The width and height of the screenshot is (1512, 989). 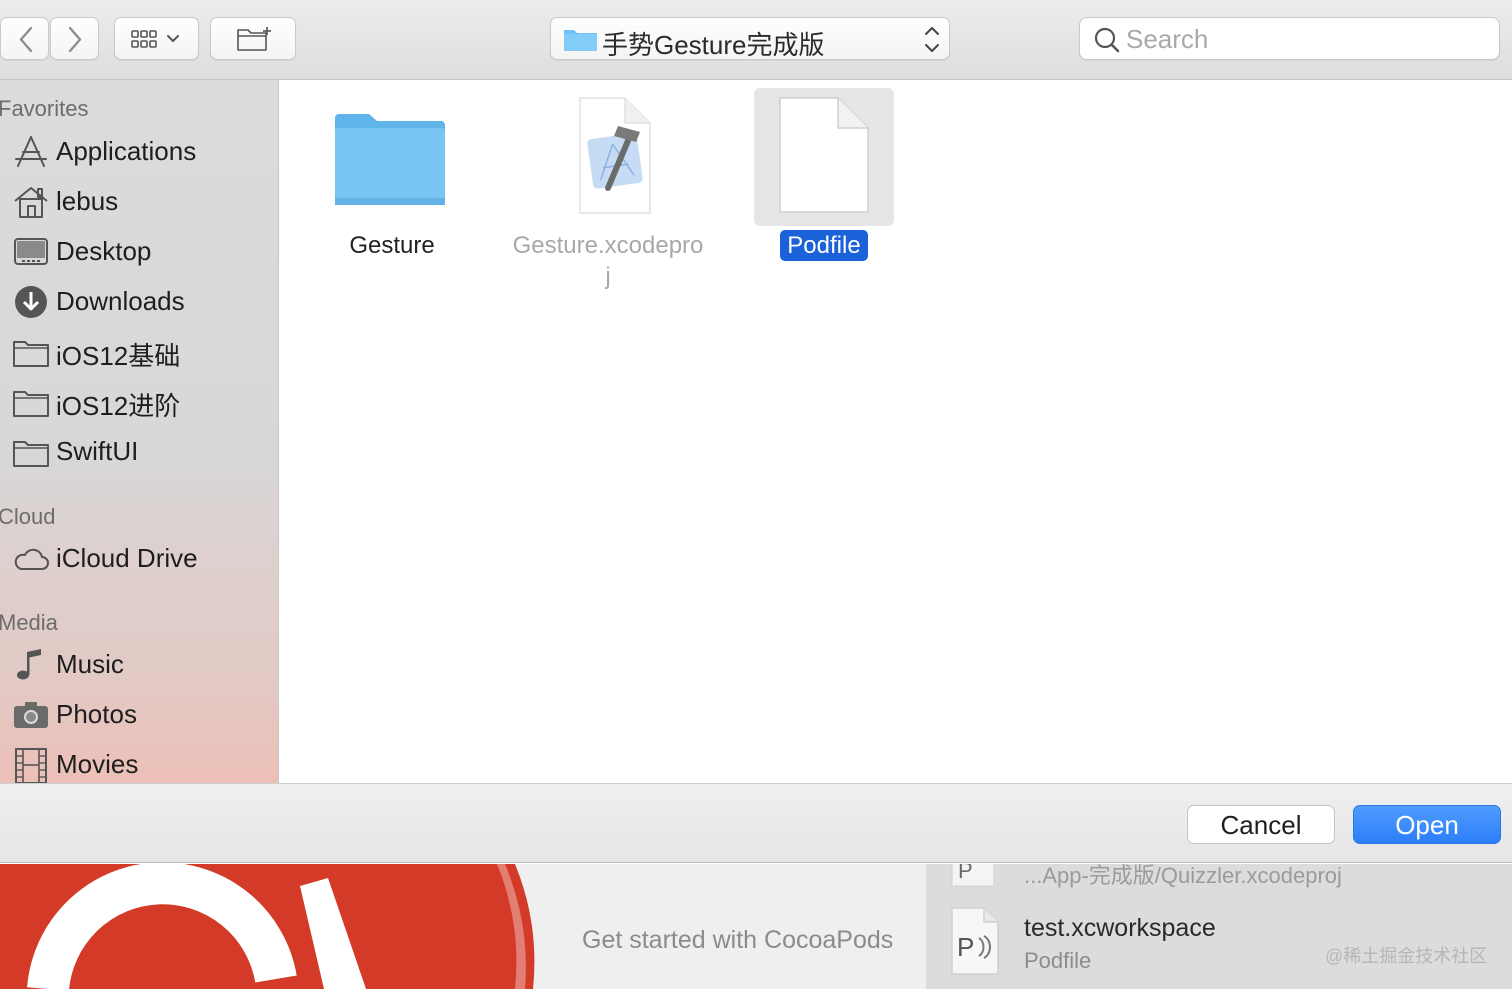 I want to click on applications-icon, so click(x=31, y=152).